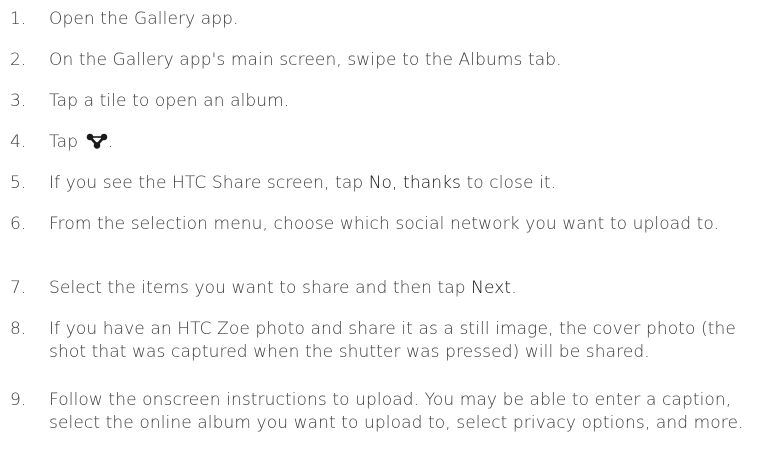 The image size is (762, 461). I want to click on step-number: 1., so click(18, 19).